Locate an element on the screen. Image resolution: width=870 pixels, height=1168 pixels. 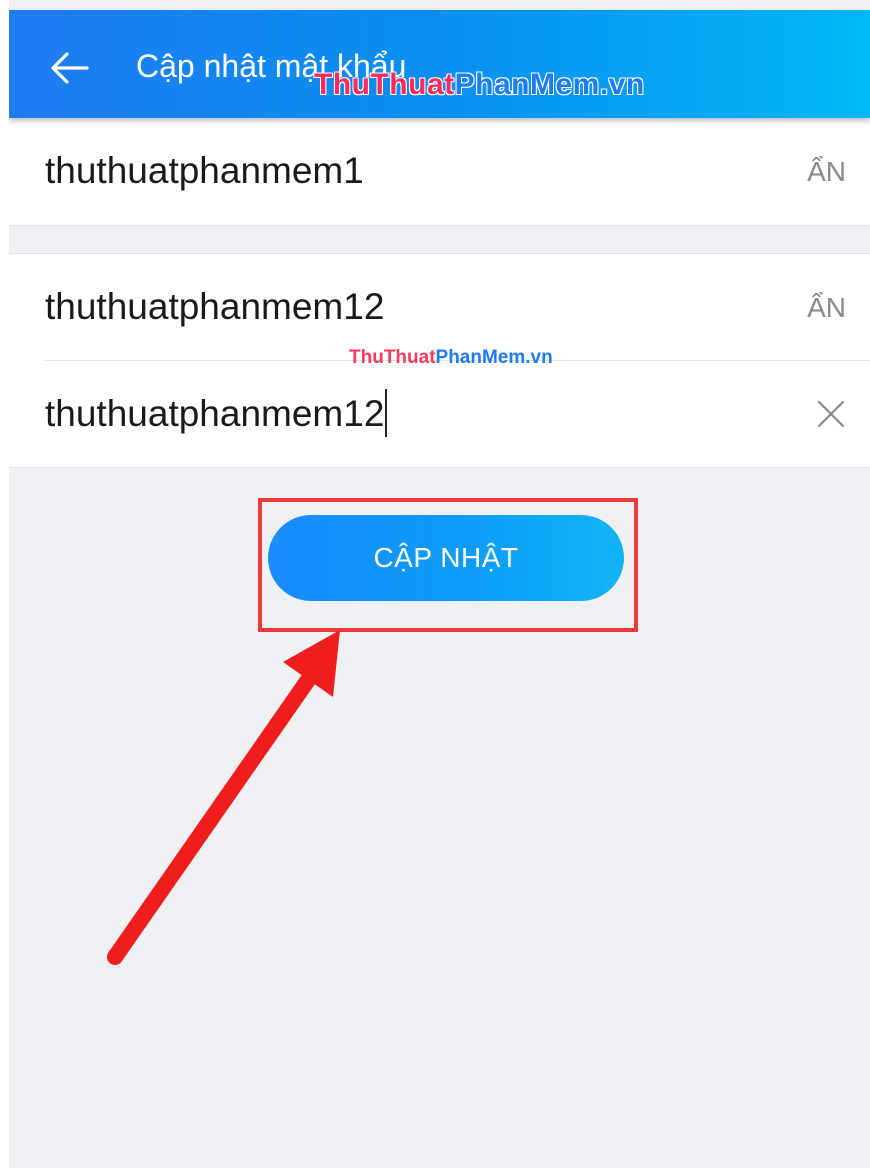
hide-new-password-button: ẨN is located at coordinates (826, 308).